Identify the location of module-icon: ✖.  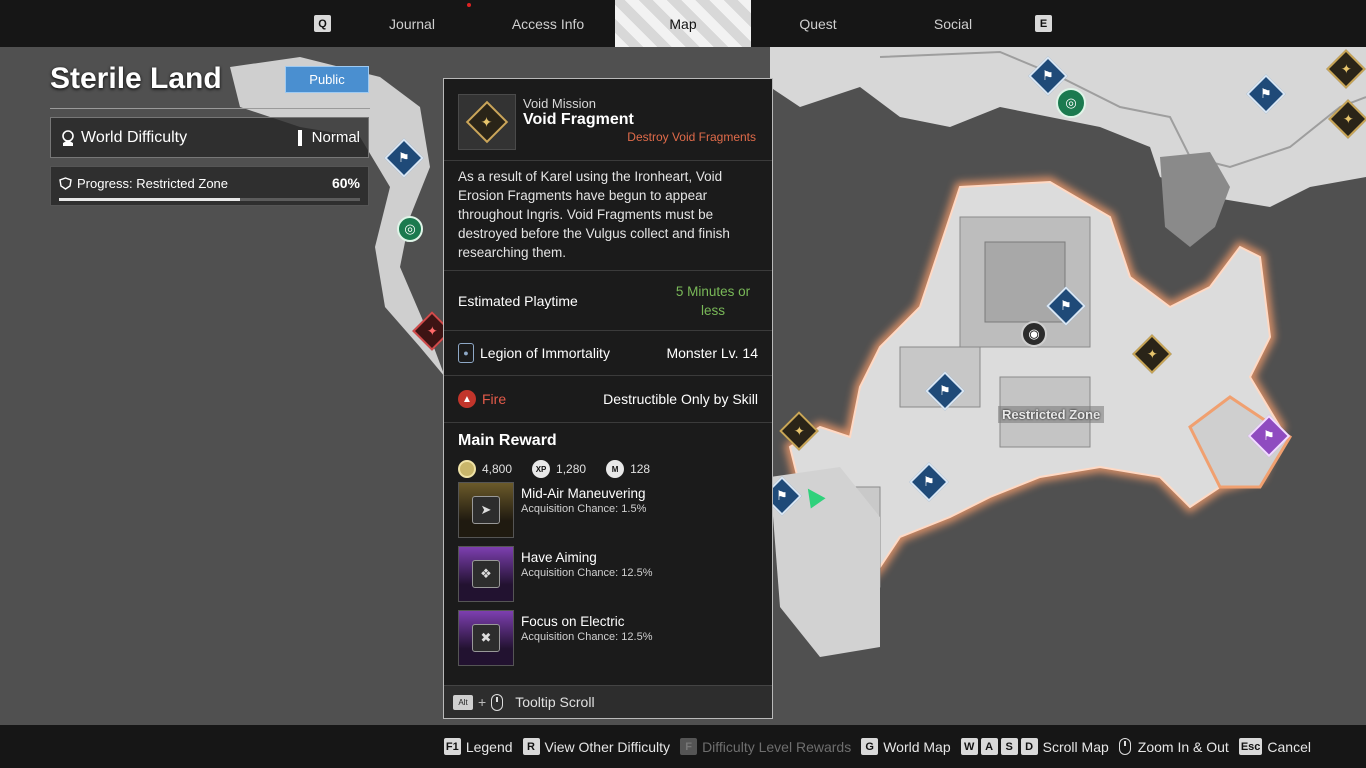
(486, 638).